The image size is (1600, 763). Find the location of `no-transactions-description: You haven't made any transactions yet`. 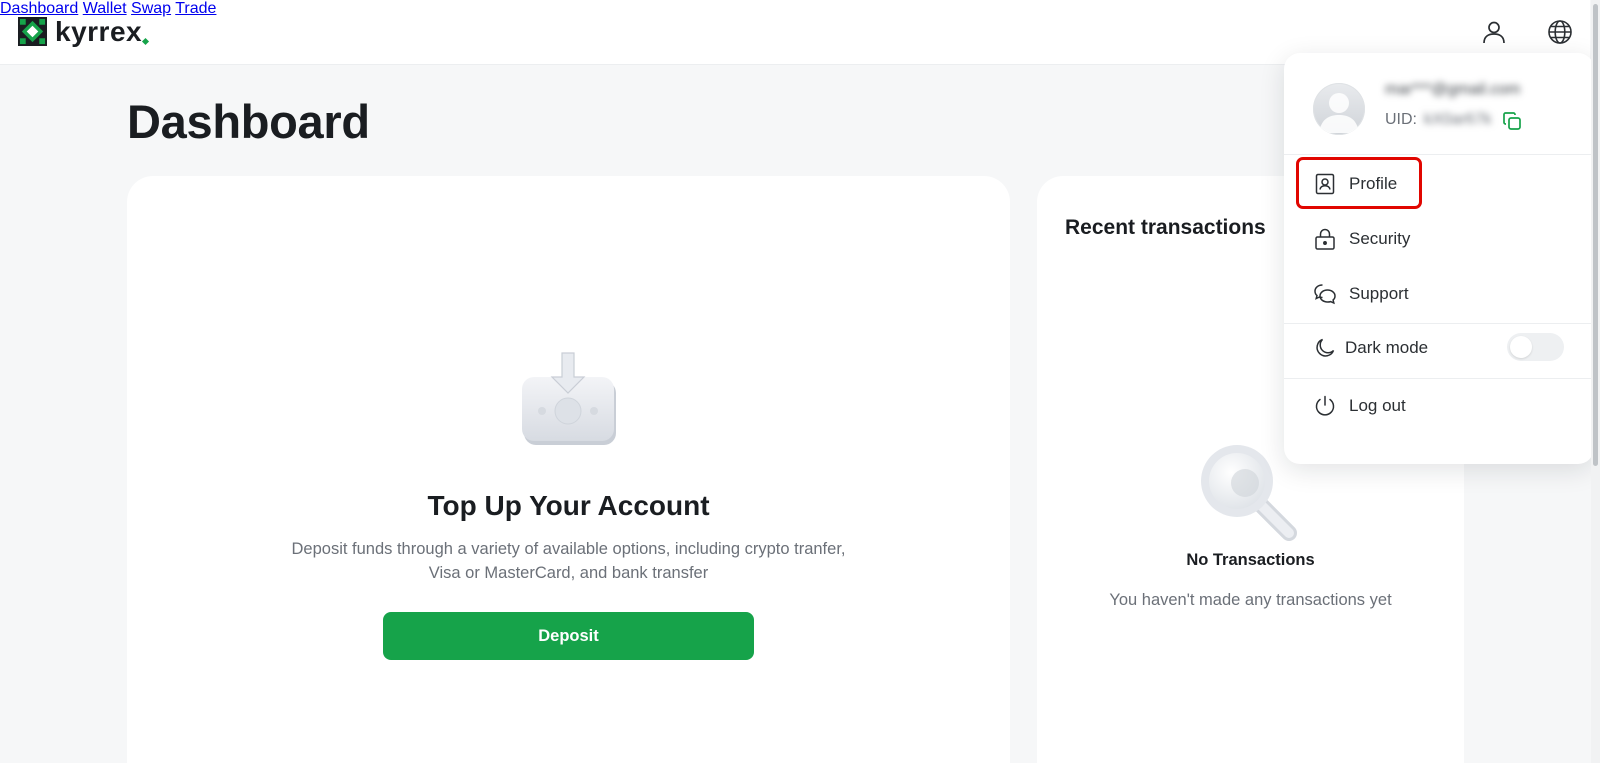

no-transactions-description: You haven't made any transactions yet is located at coordinates (1250, 600).